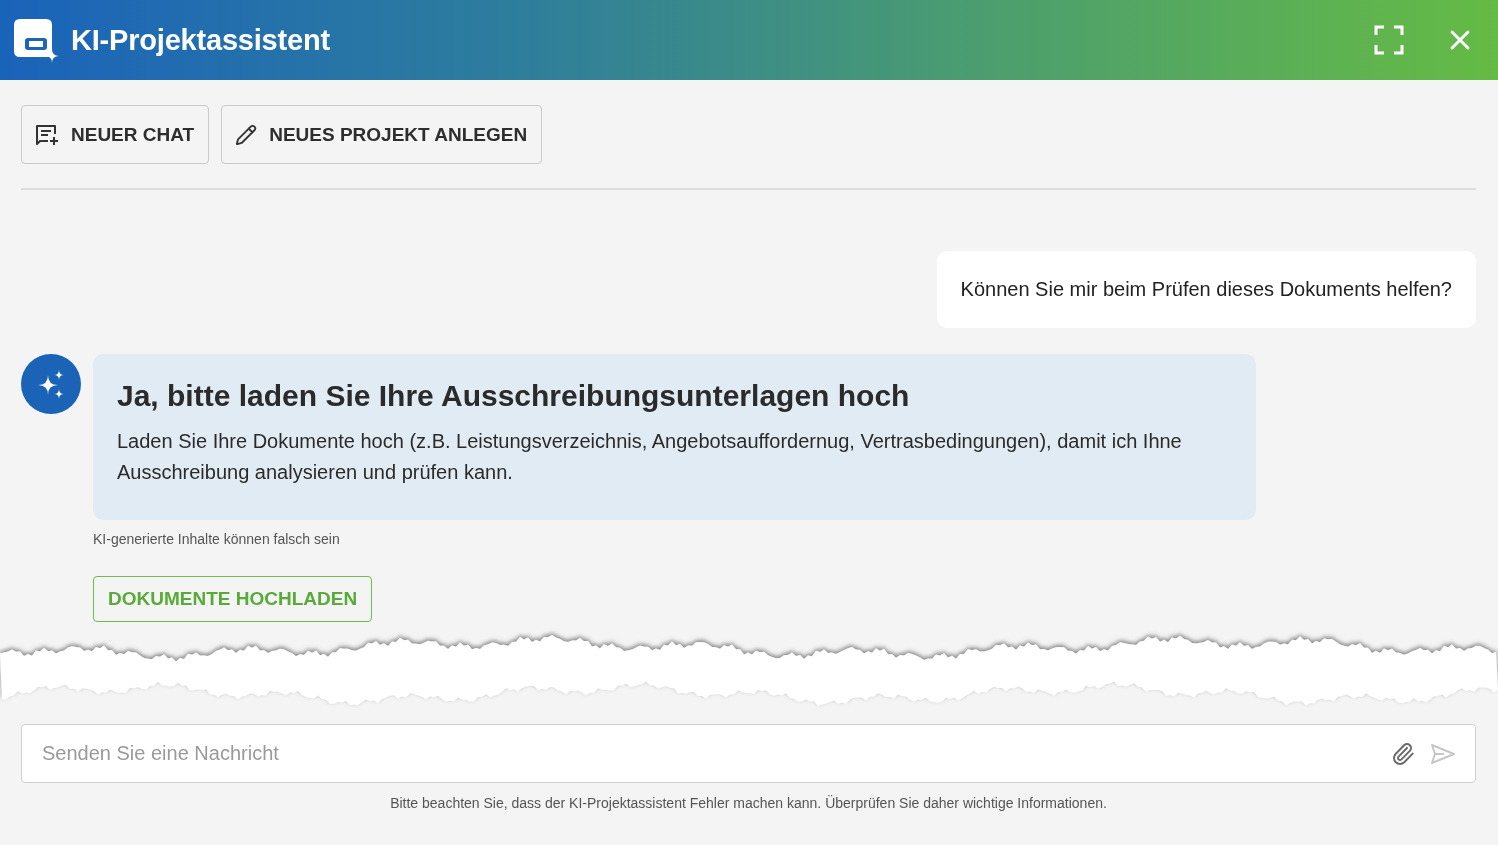 This screenshot has width=1498, height=845. I want to click on sparkles-avatar-icon, so click(51, 384).